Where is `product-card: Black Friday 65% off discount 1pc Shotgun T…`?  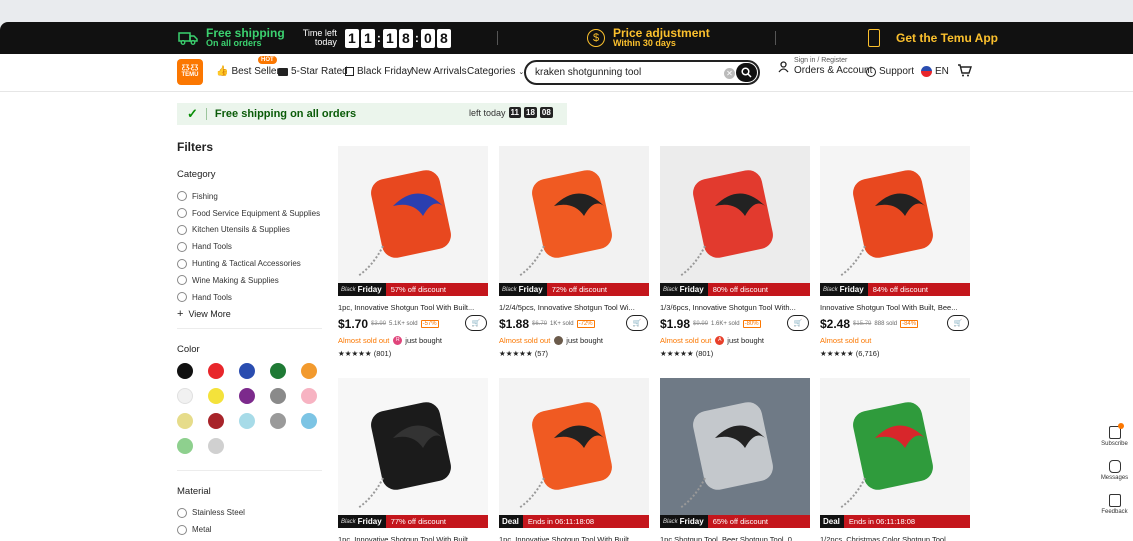 product-card: Black Friday 65% off discount 1pc Shotgun T… is located at coordinates (735, 459).